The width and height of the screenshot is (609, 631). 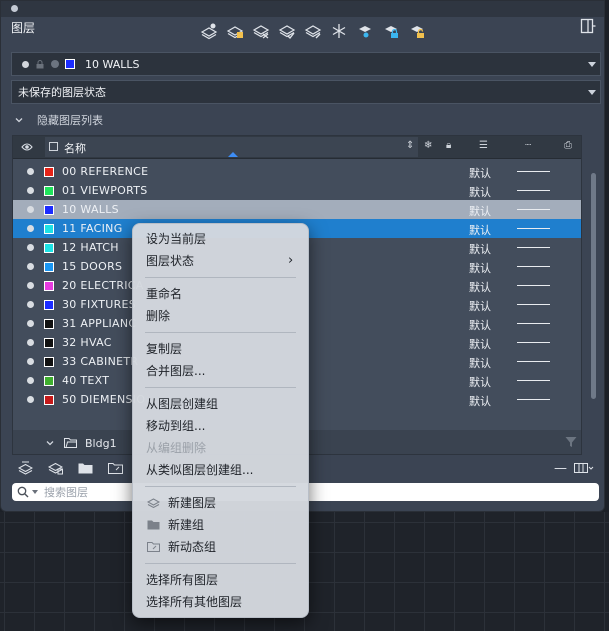 I want to click on menu-item-new-layer: 新建图层, so click(x=181, y=503).